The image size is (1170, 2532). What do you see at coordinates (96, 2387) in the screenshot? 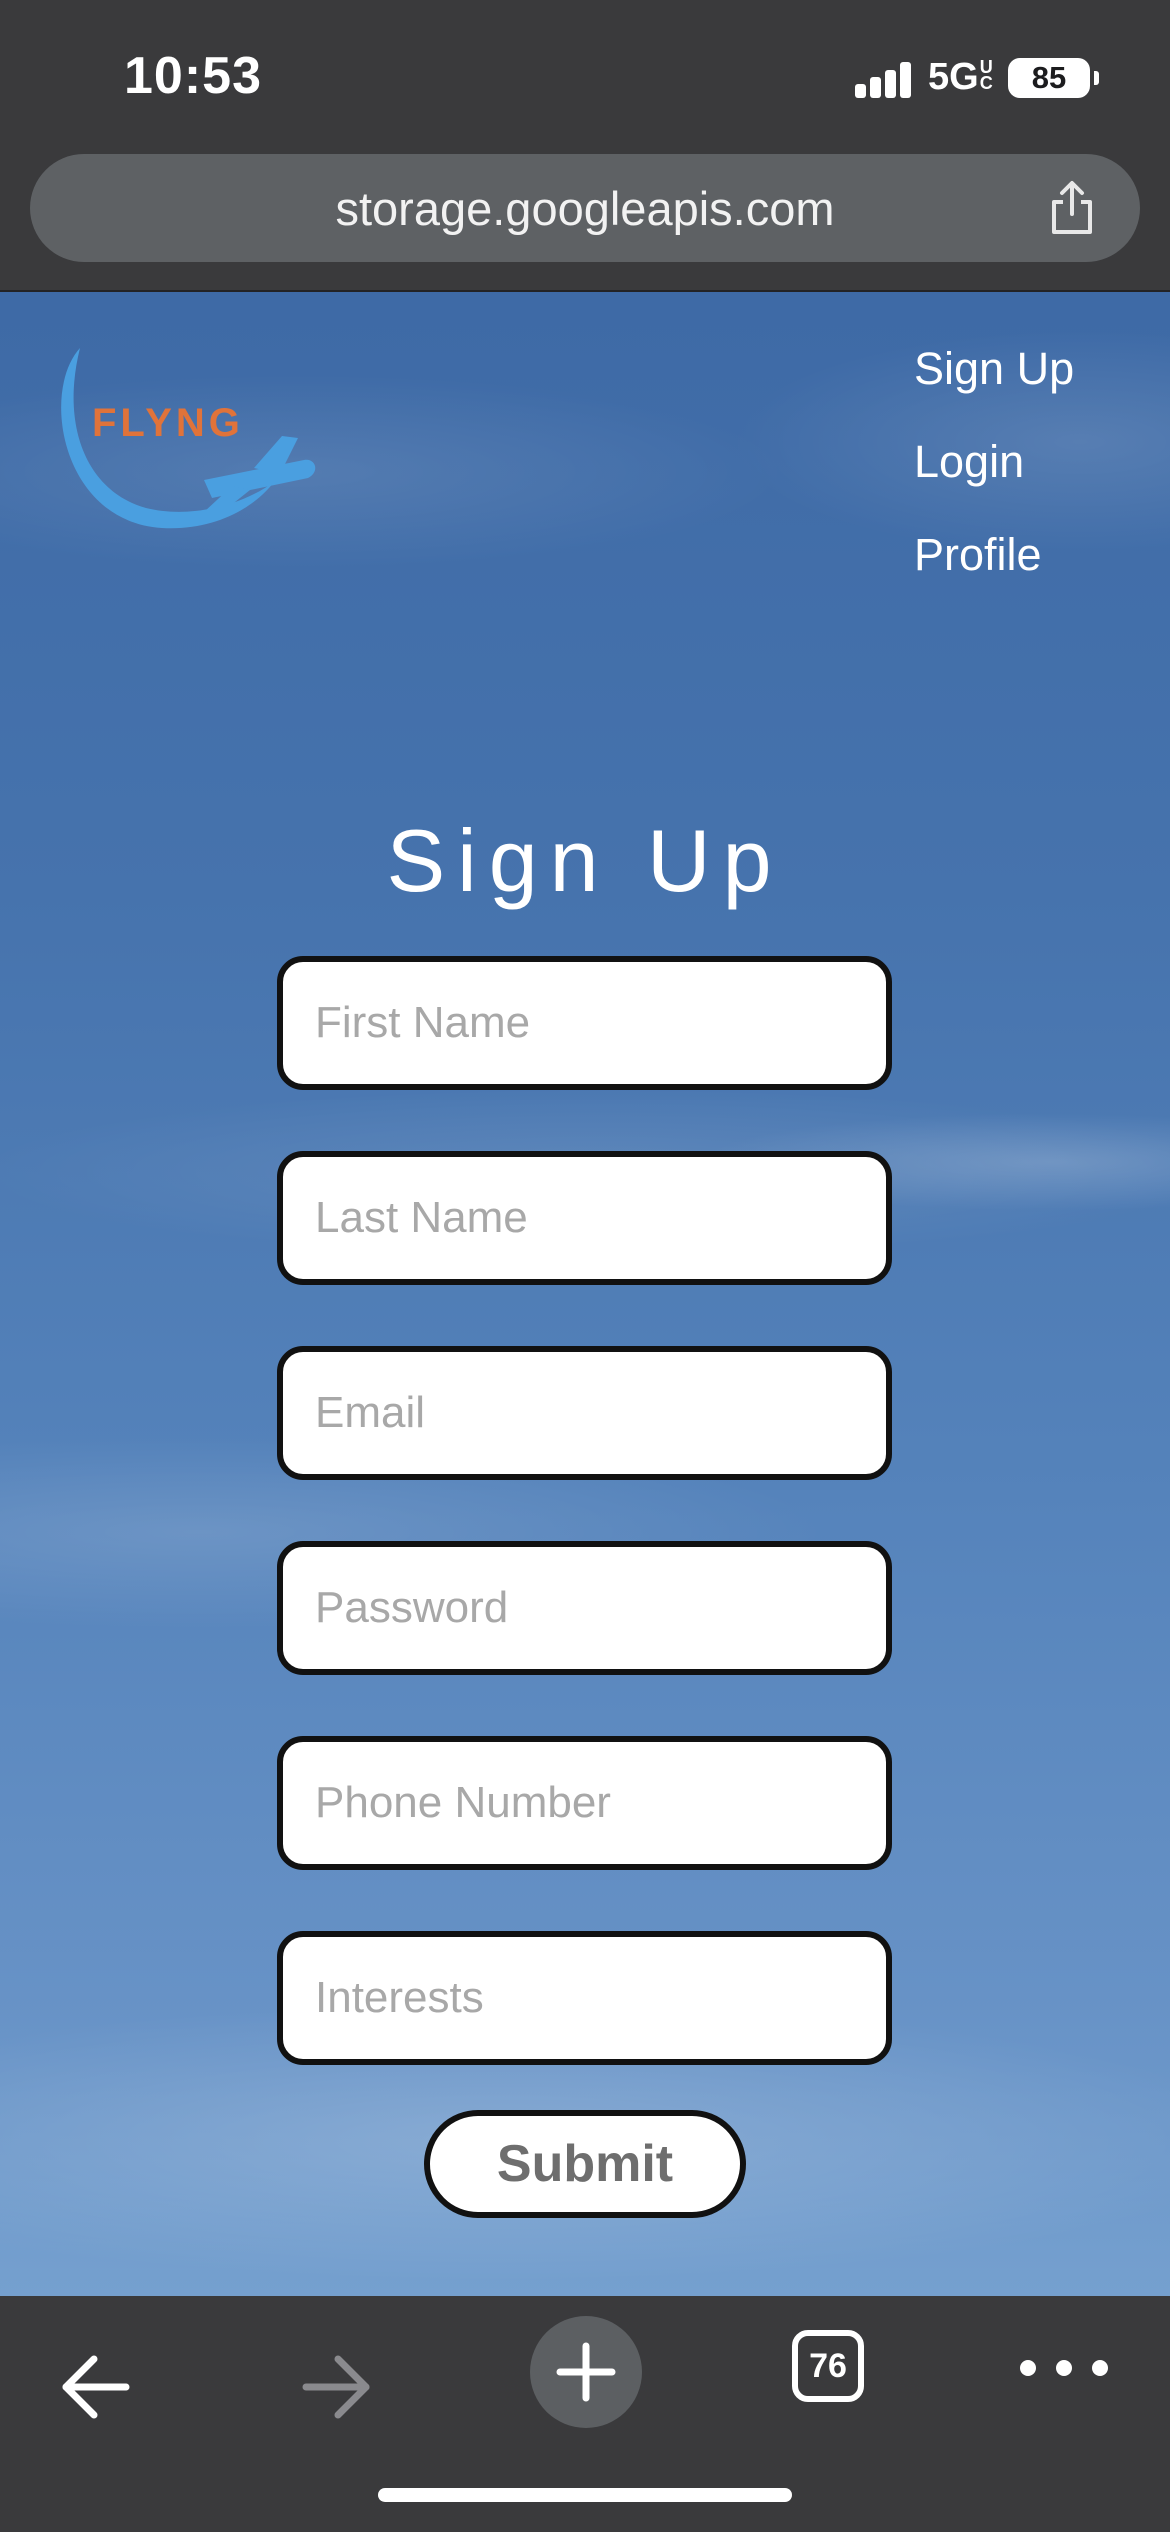
I see `back-arrow-icon` at bounding box center [96, 2387].